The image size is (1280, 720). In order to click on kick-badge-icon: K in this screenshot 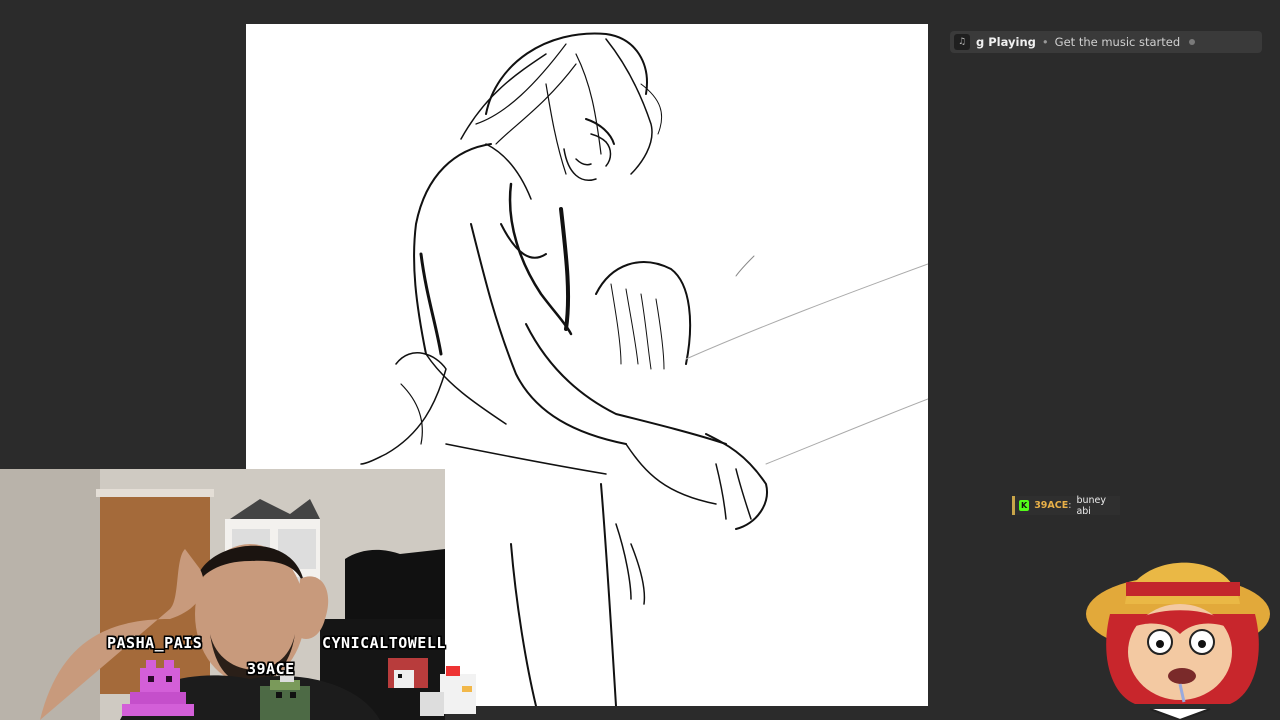, I will do `click(1024, 505)`.